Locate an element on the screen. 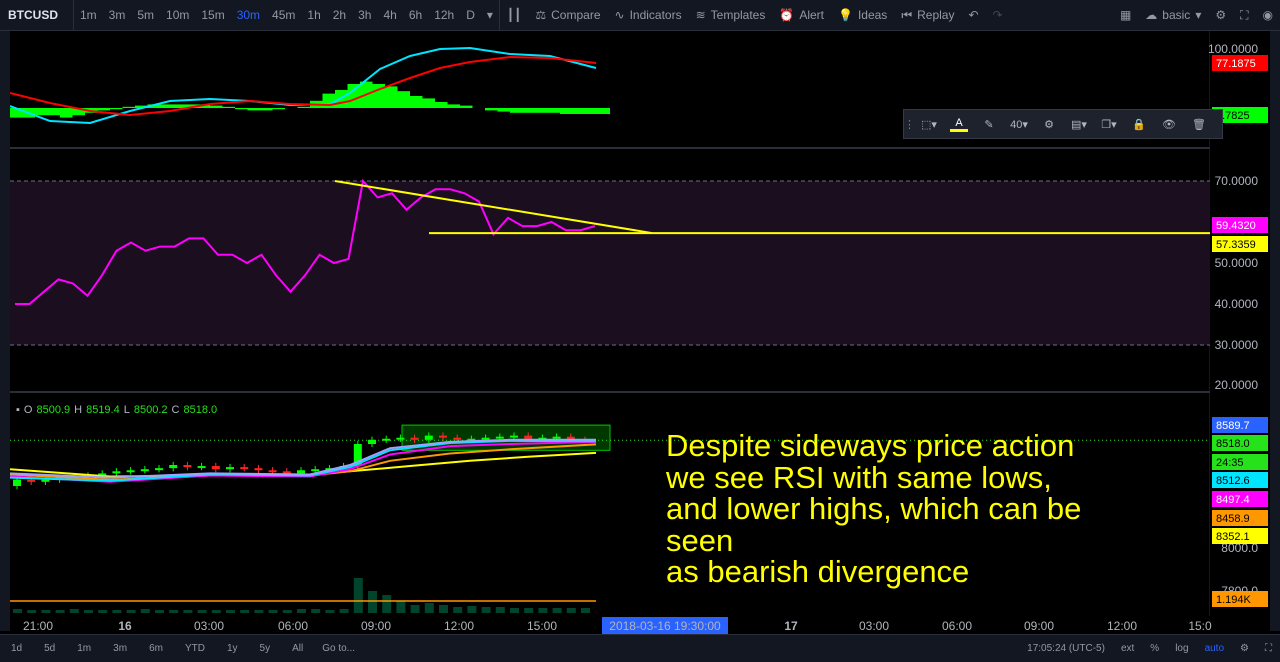  clock-label: 17:05:24 (UTC-5) is located at coordinates (1066, 648).